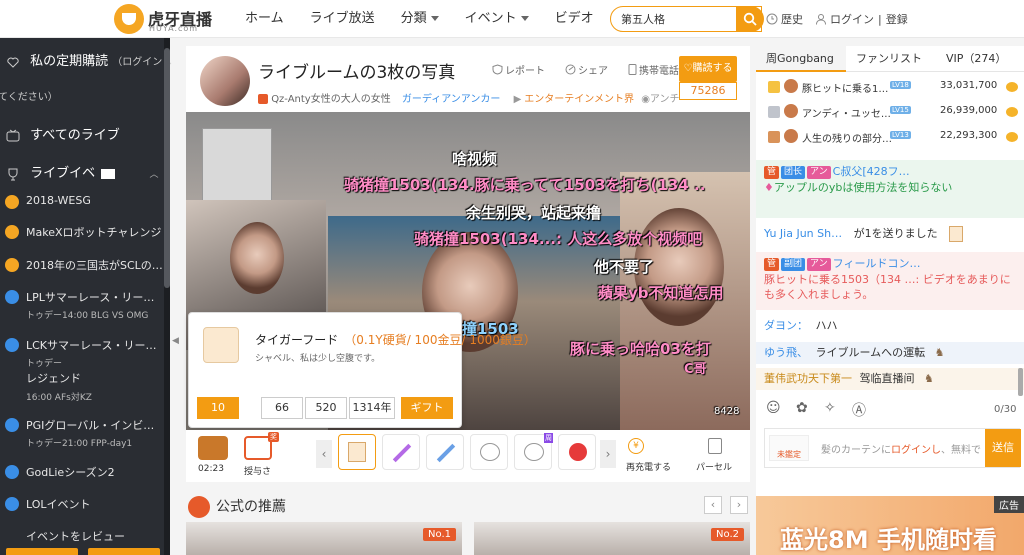  I want to click on event-blue-icon, so click(12, 472).